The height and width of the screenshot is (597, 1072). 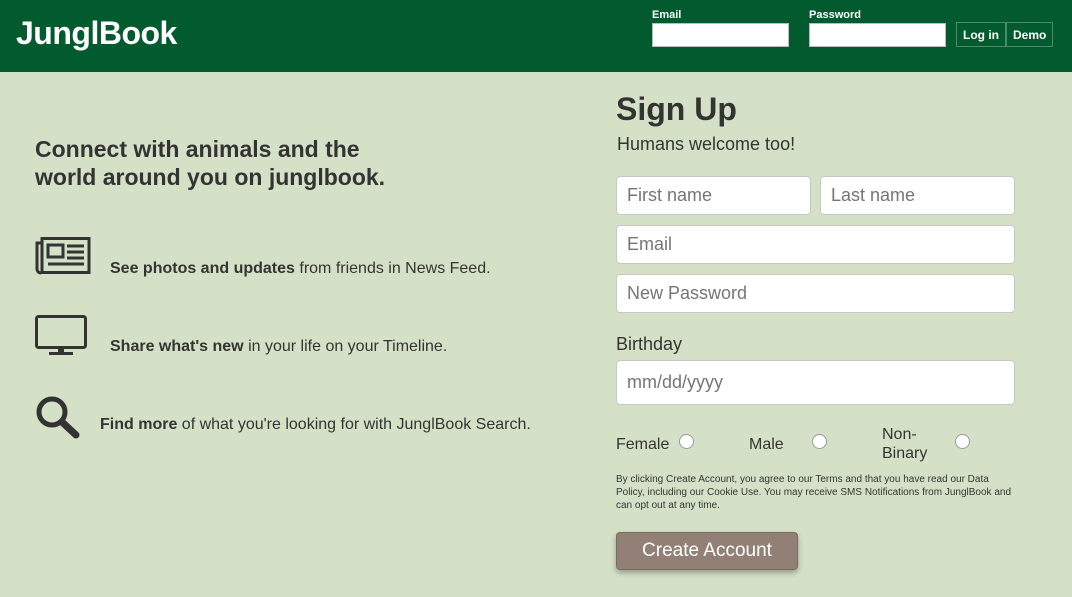 I want to click on gender-male-label: Male, so click(x=766, y=444).